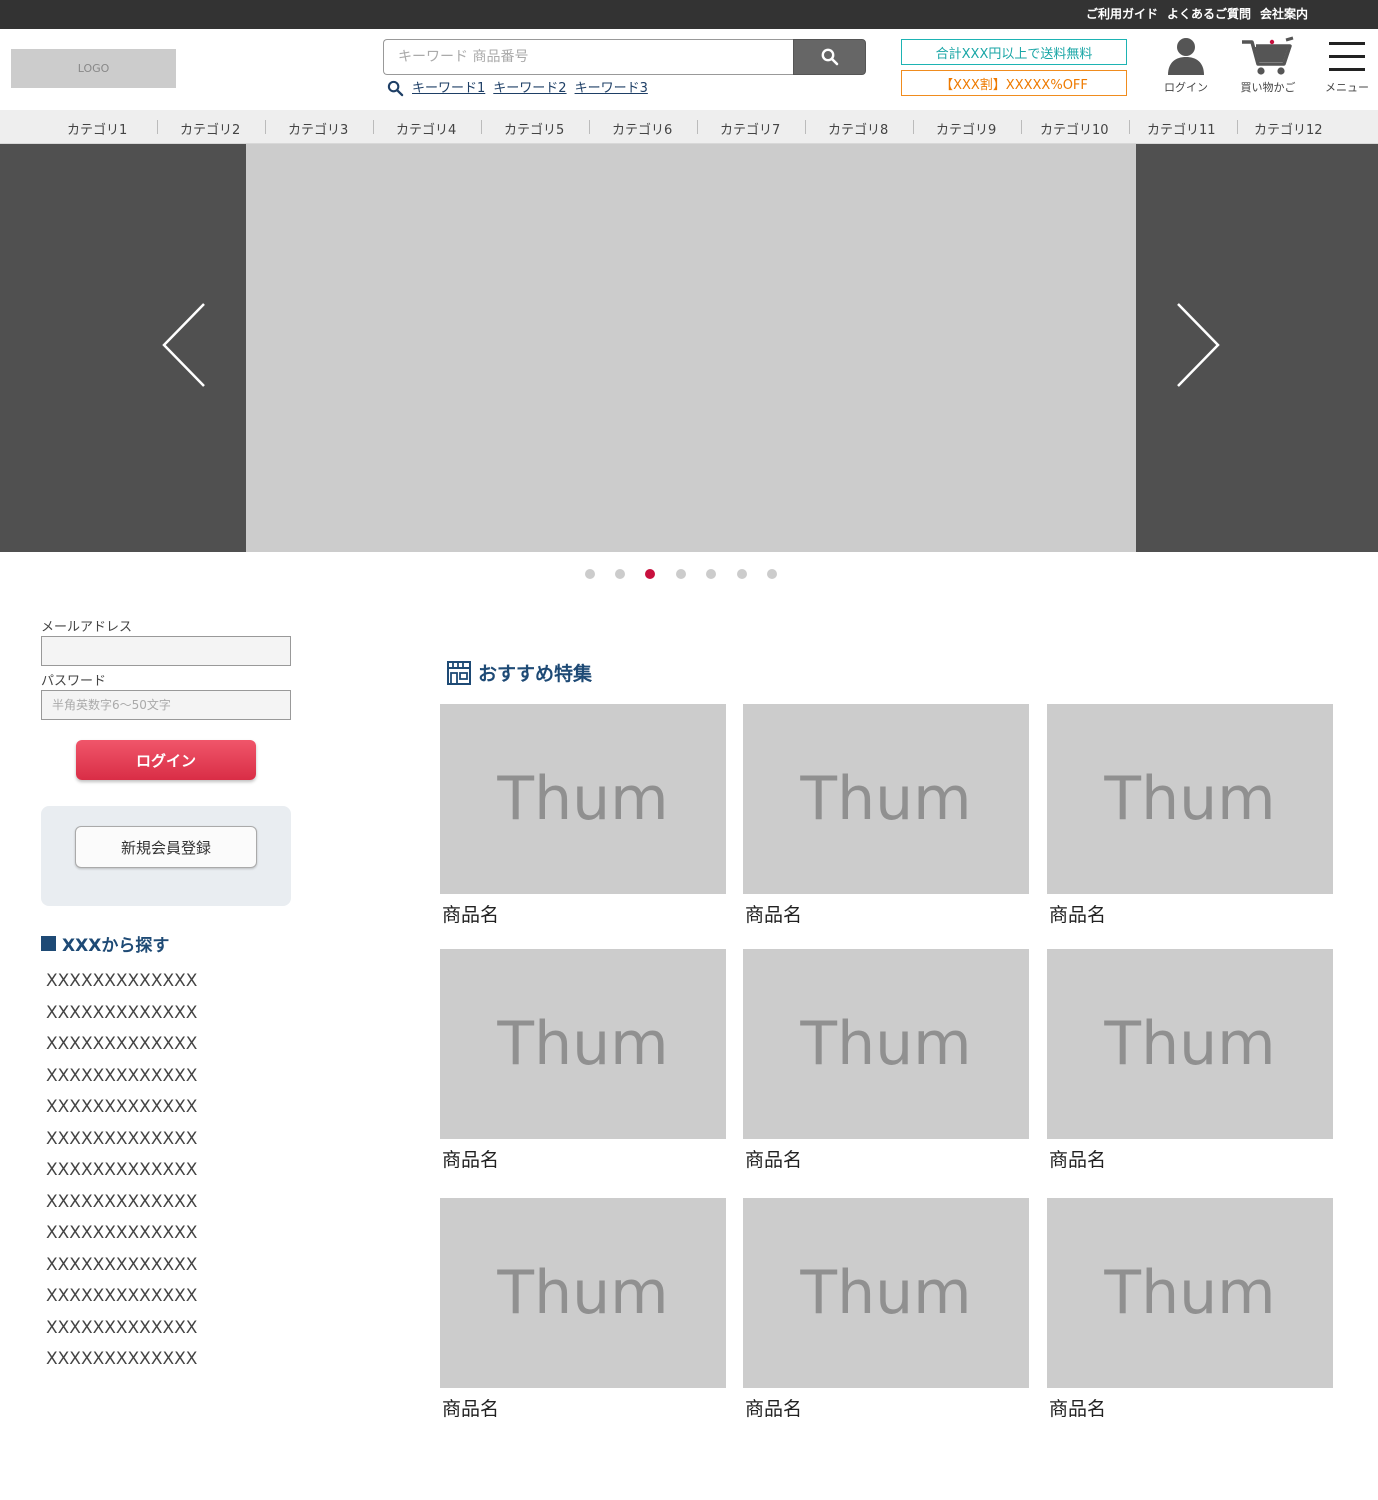  What do you see at coordinates (1014, 83) in the screenshot?
I see `discount-banner: 【XXX割】XXXXX%OFF` at bounding box center [1014, 83].